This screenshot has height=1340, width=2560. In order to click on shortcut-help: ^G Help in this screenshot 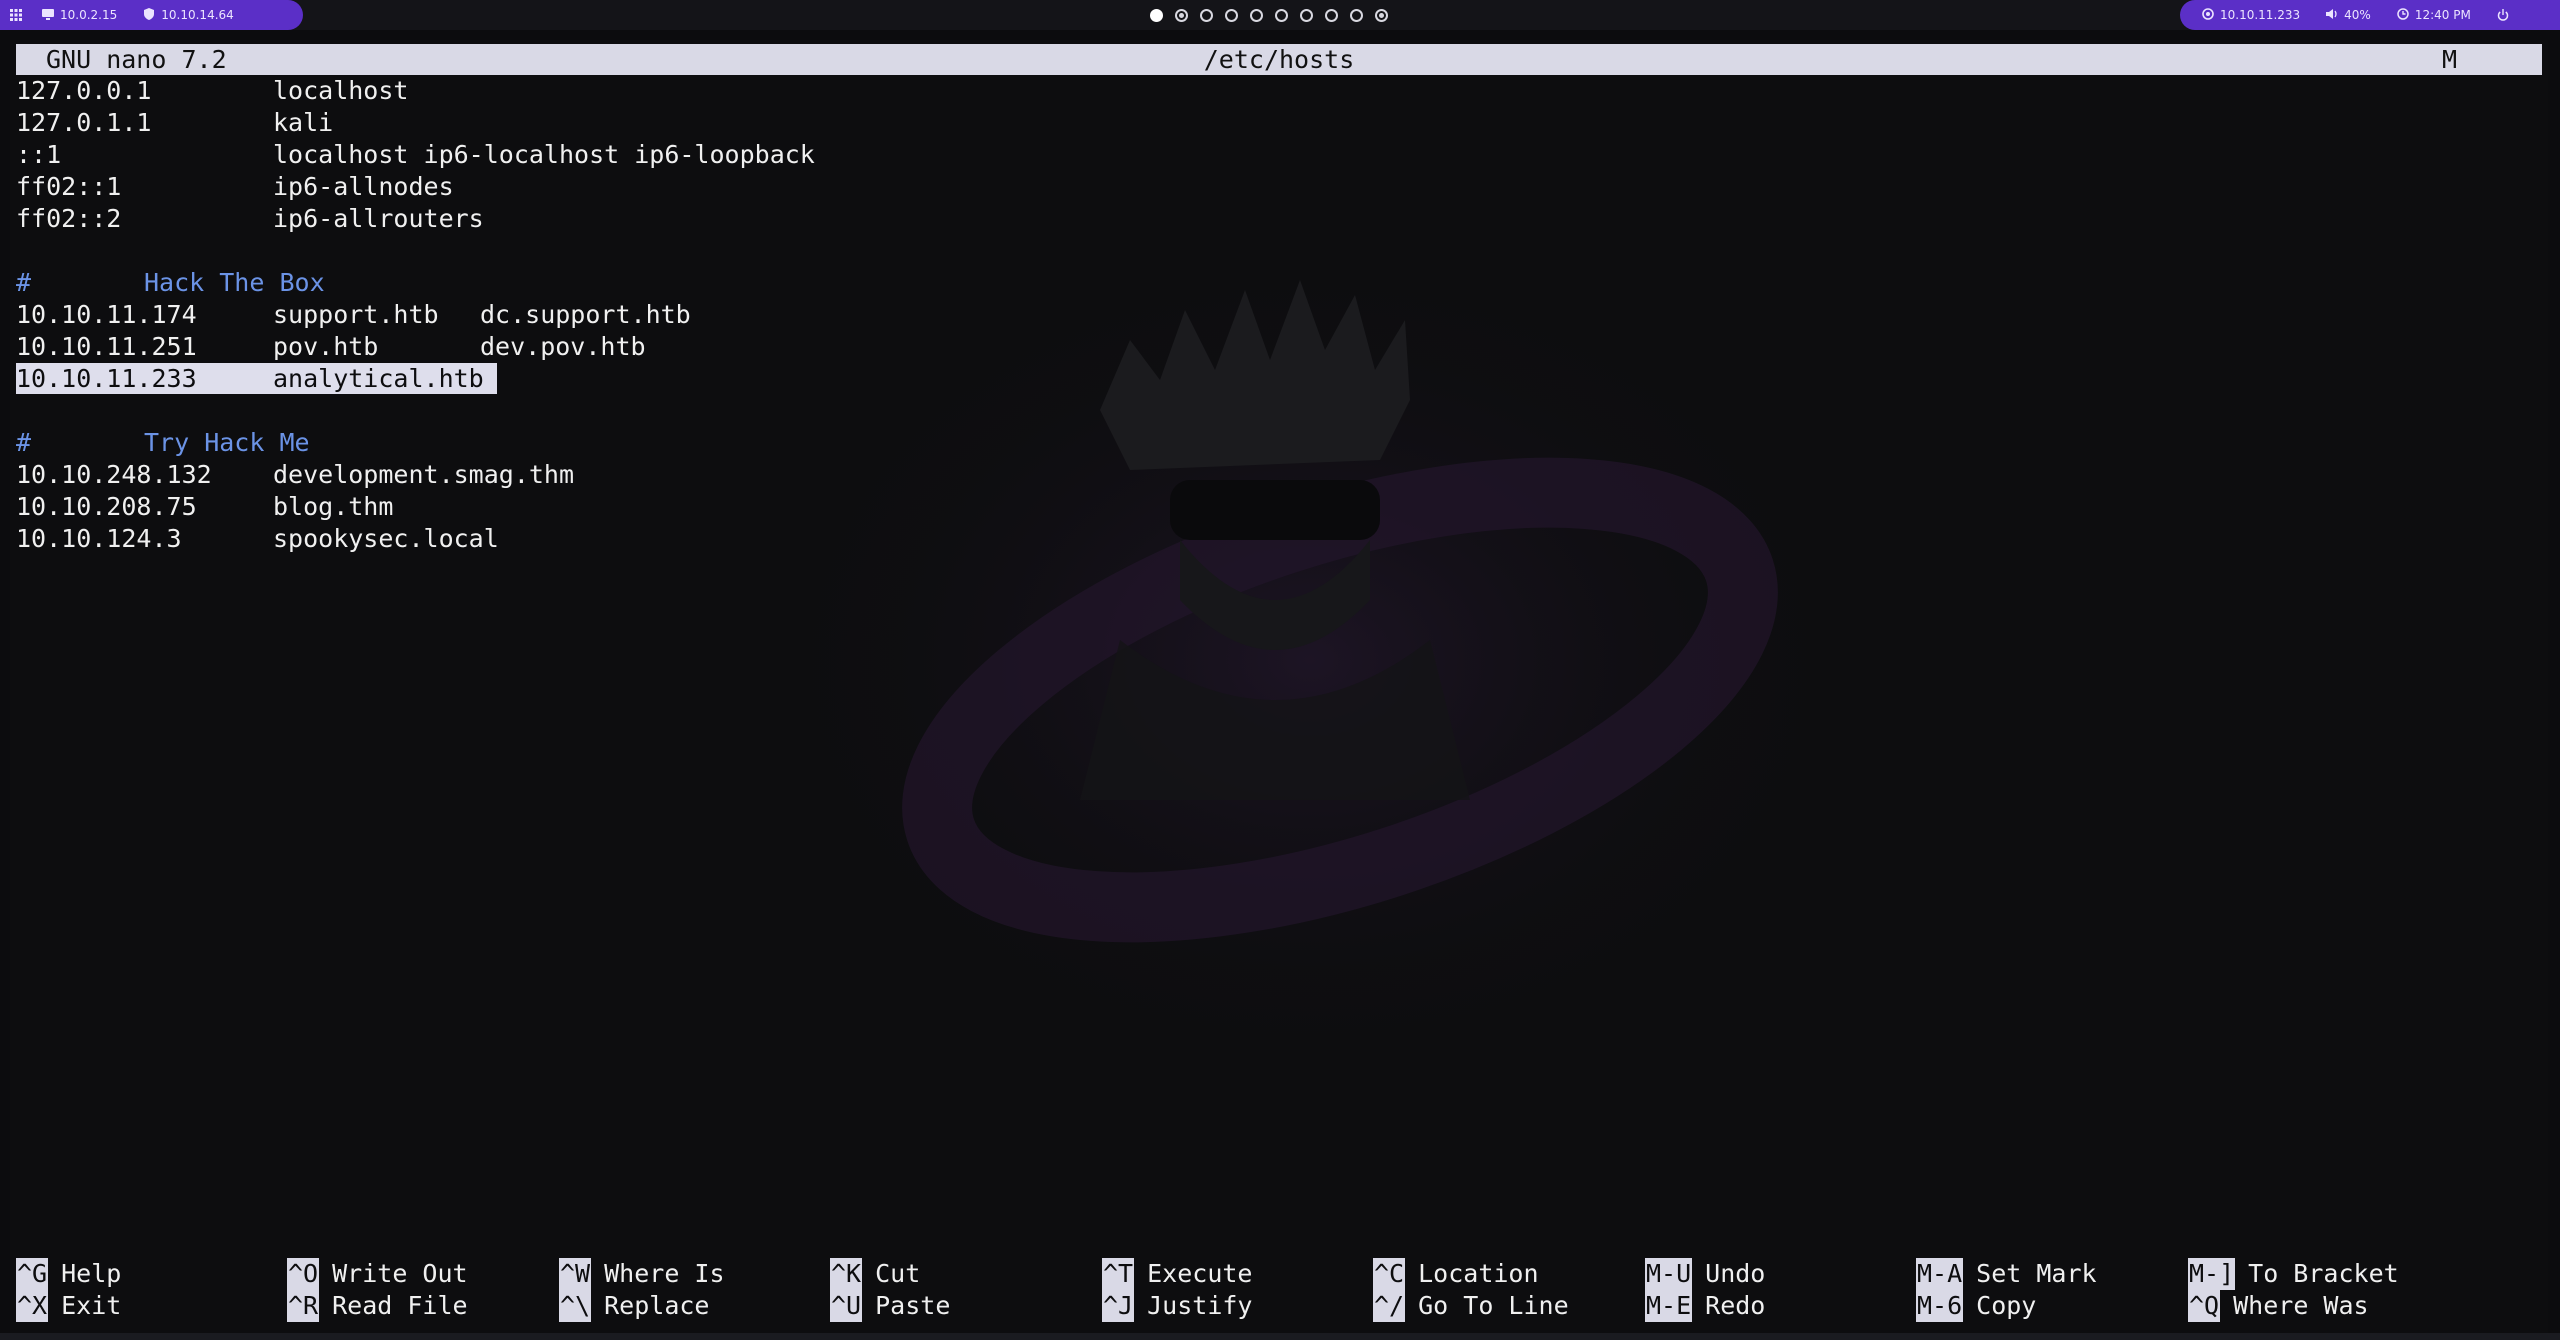, I will do `click(68, 1274)`.